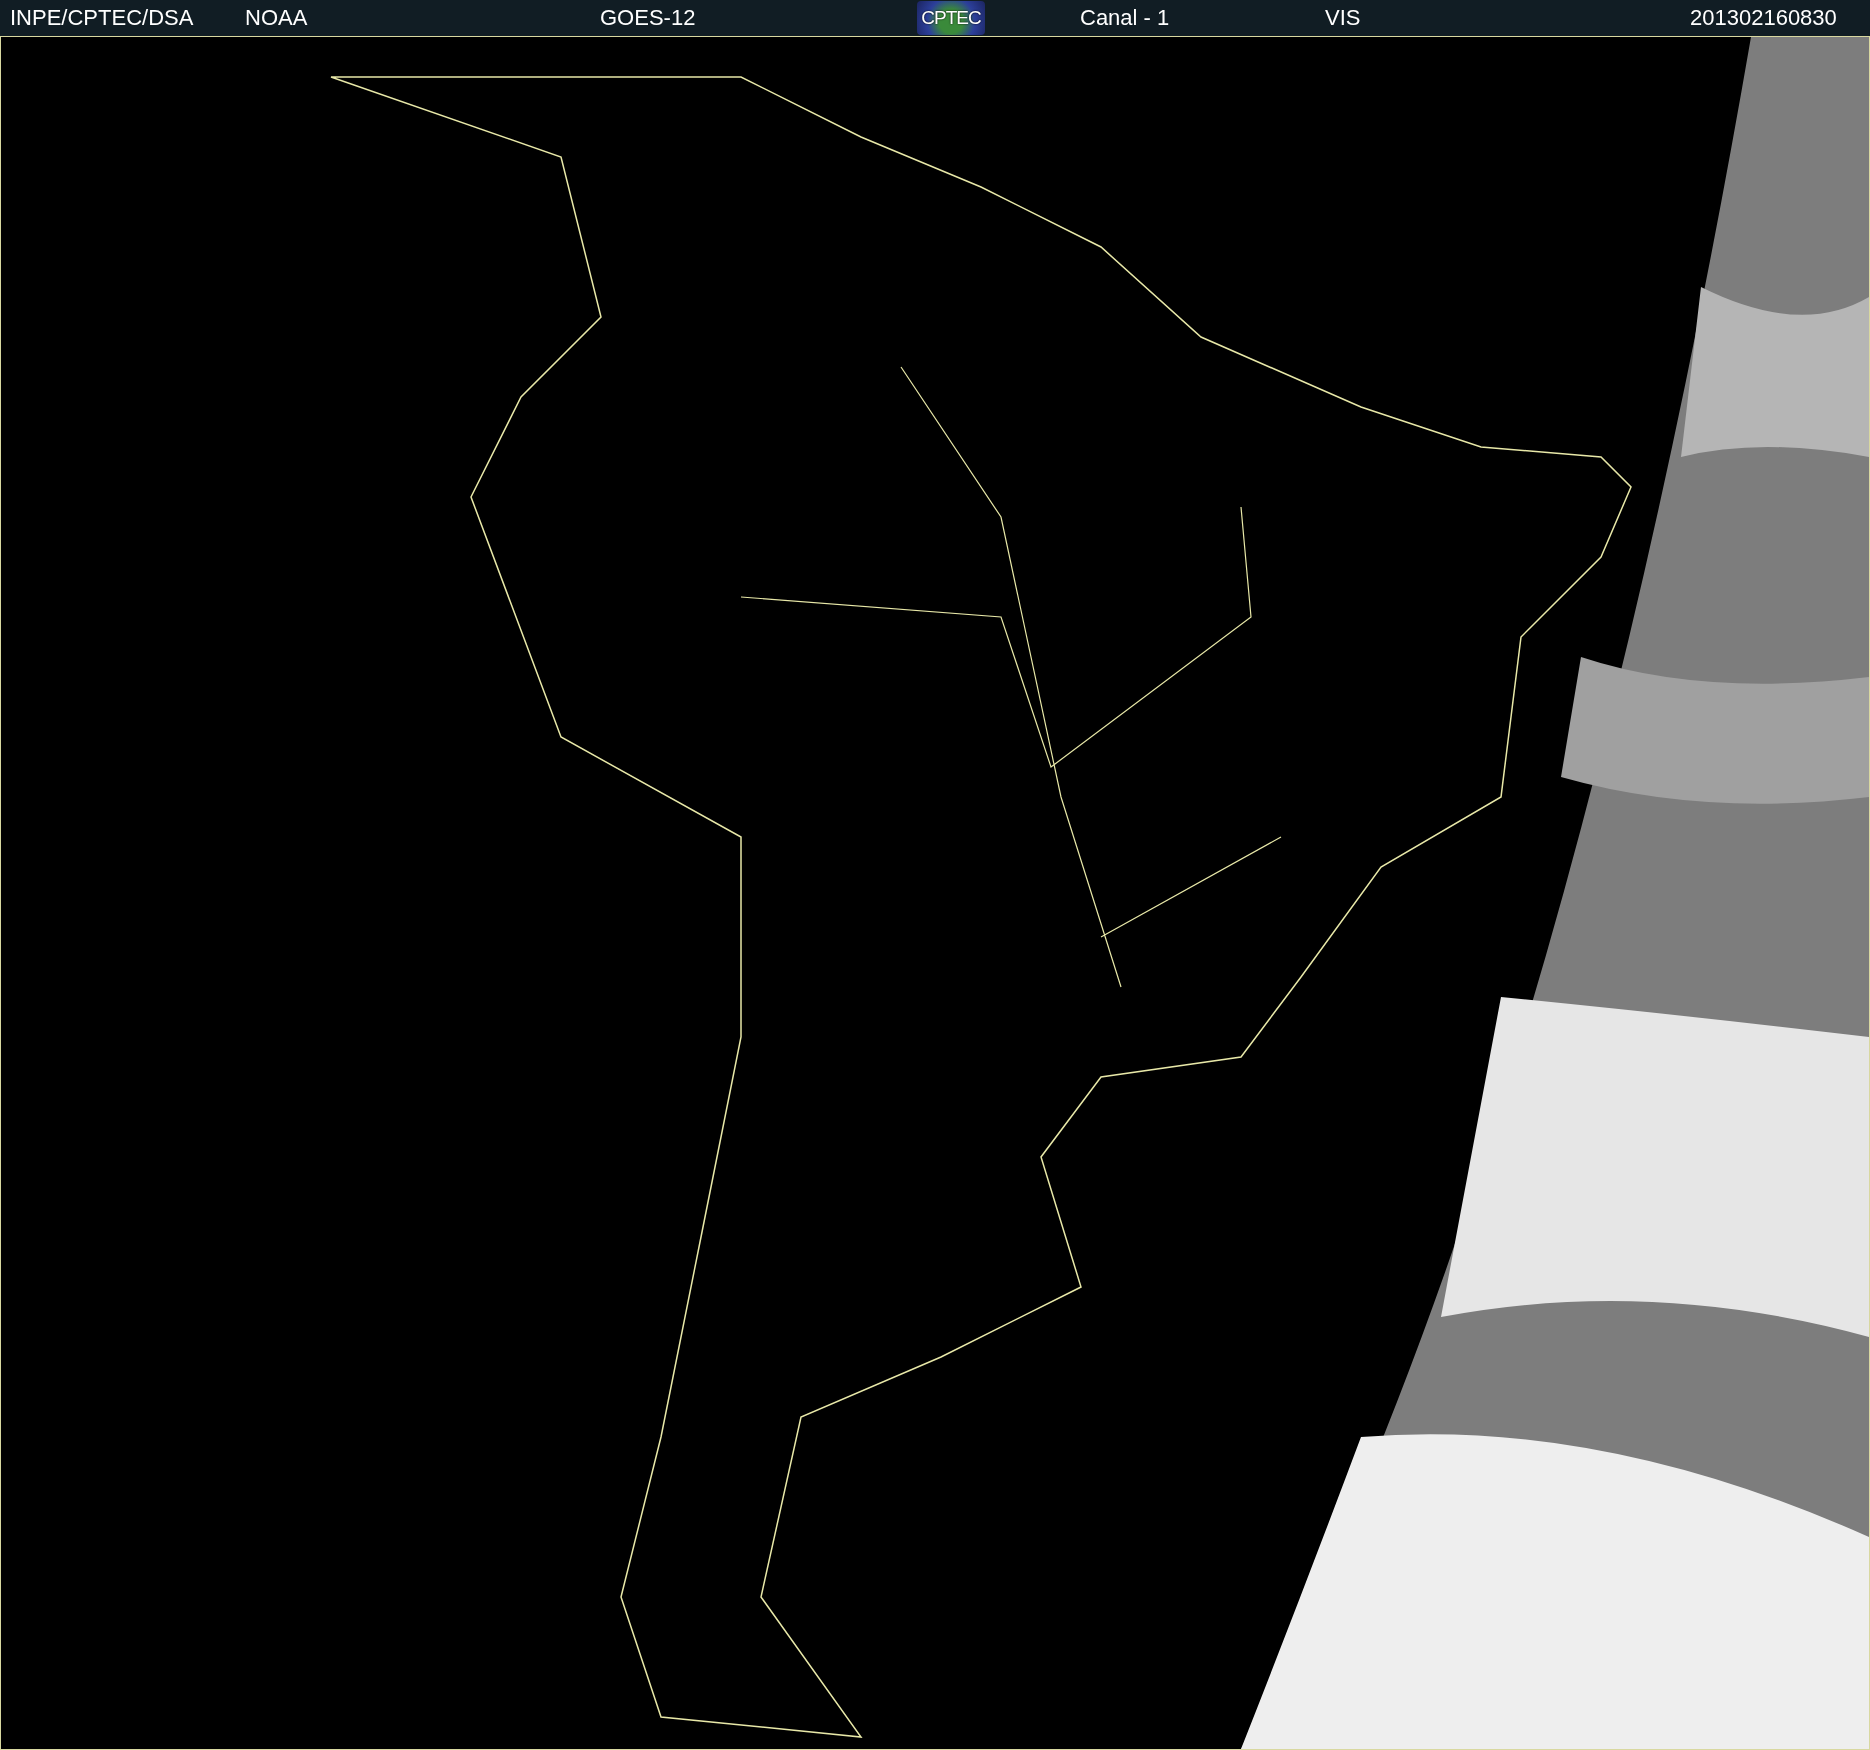  I want to click on header-label: Canal - 1, so click(1125, 18).